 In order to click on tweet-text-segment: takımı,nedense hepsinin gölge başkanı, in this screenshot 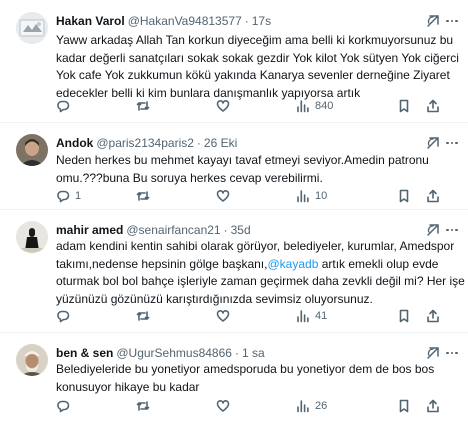, I will do `click(162, 263)`.